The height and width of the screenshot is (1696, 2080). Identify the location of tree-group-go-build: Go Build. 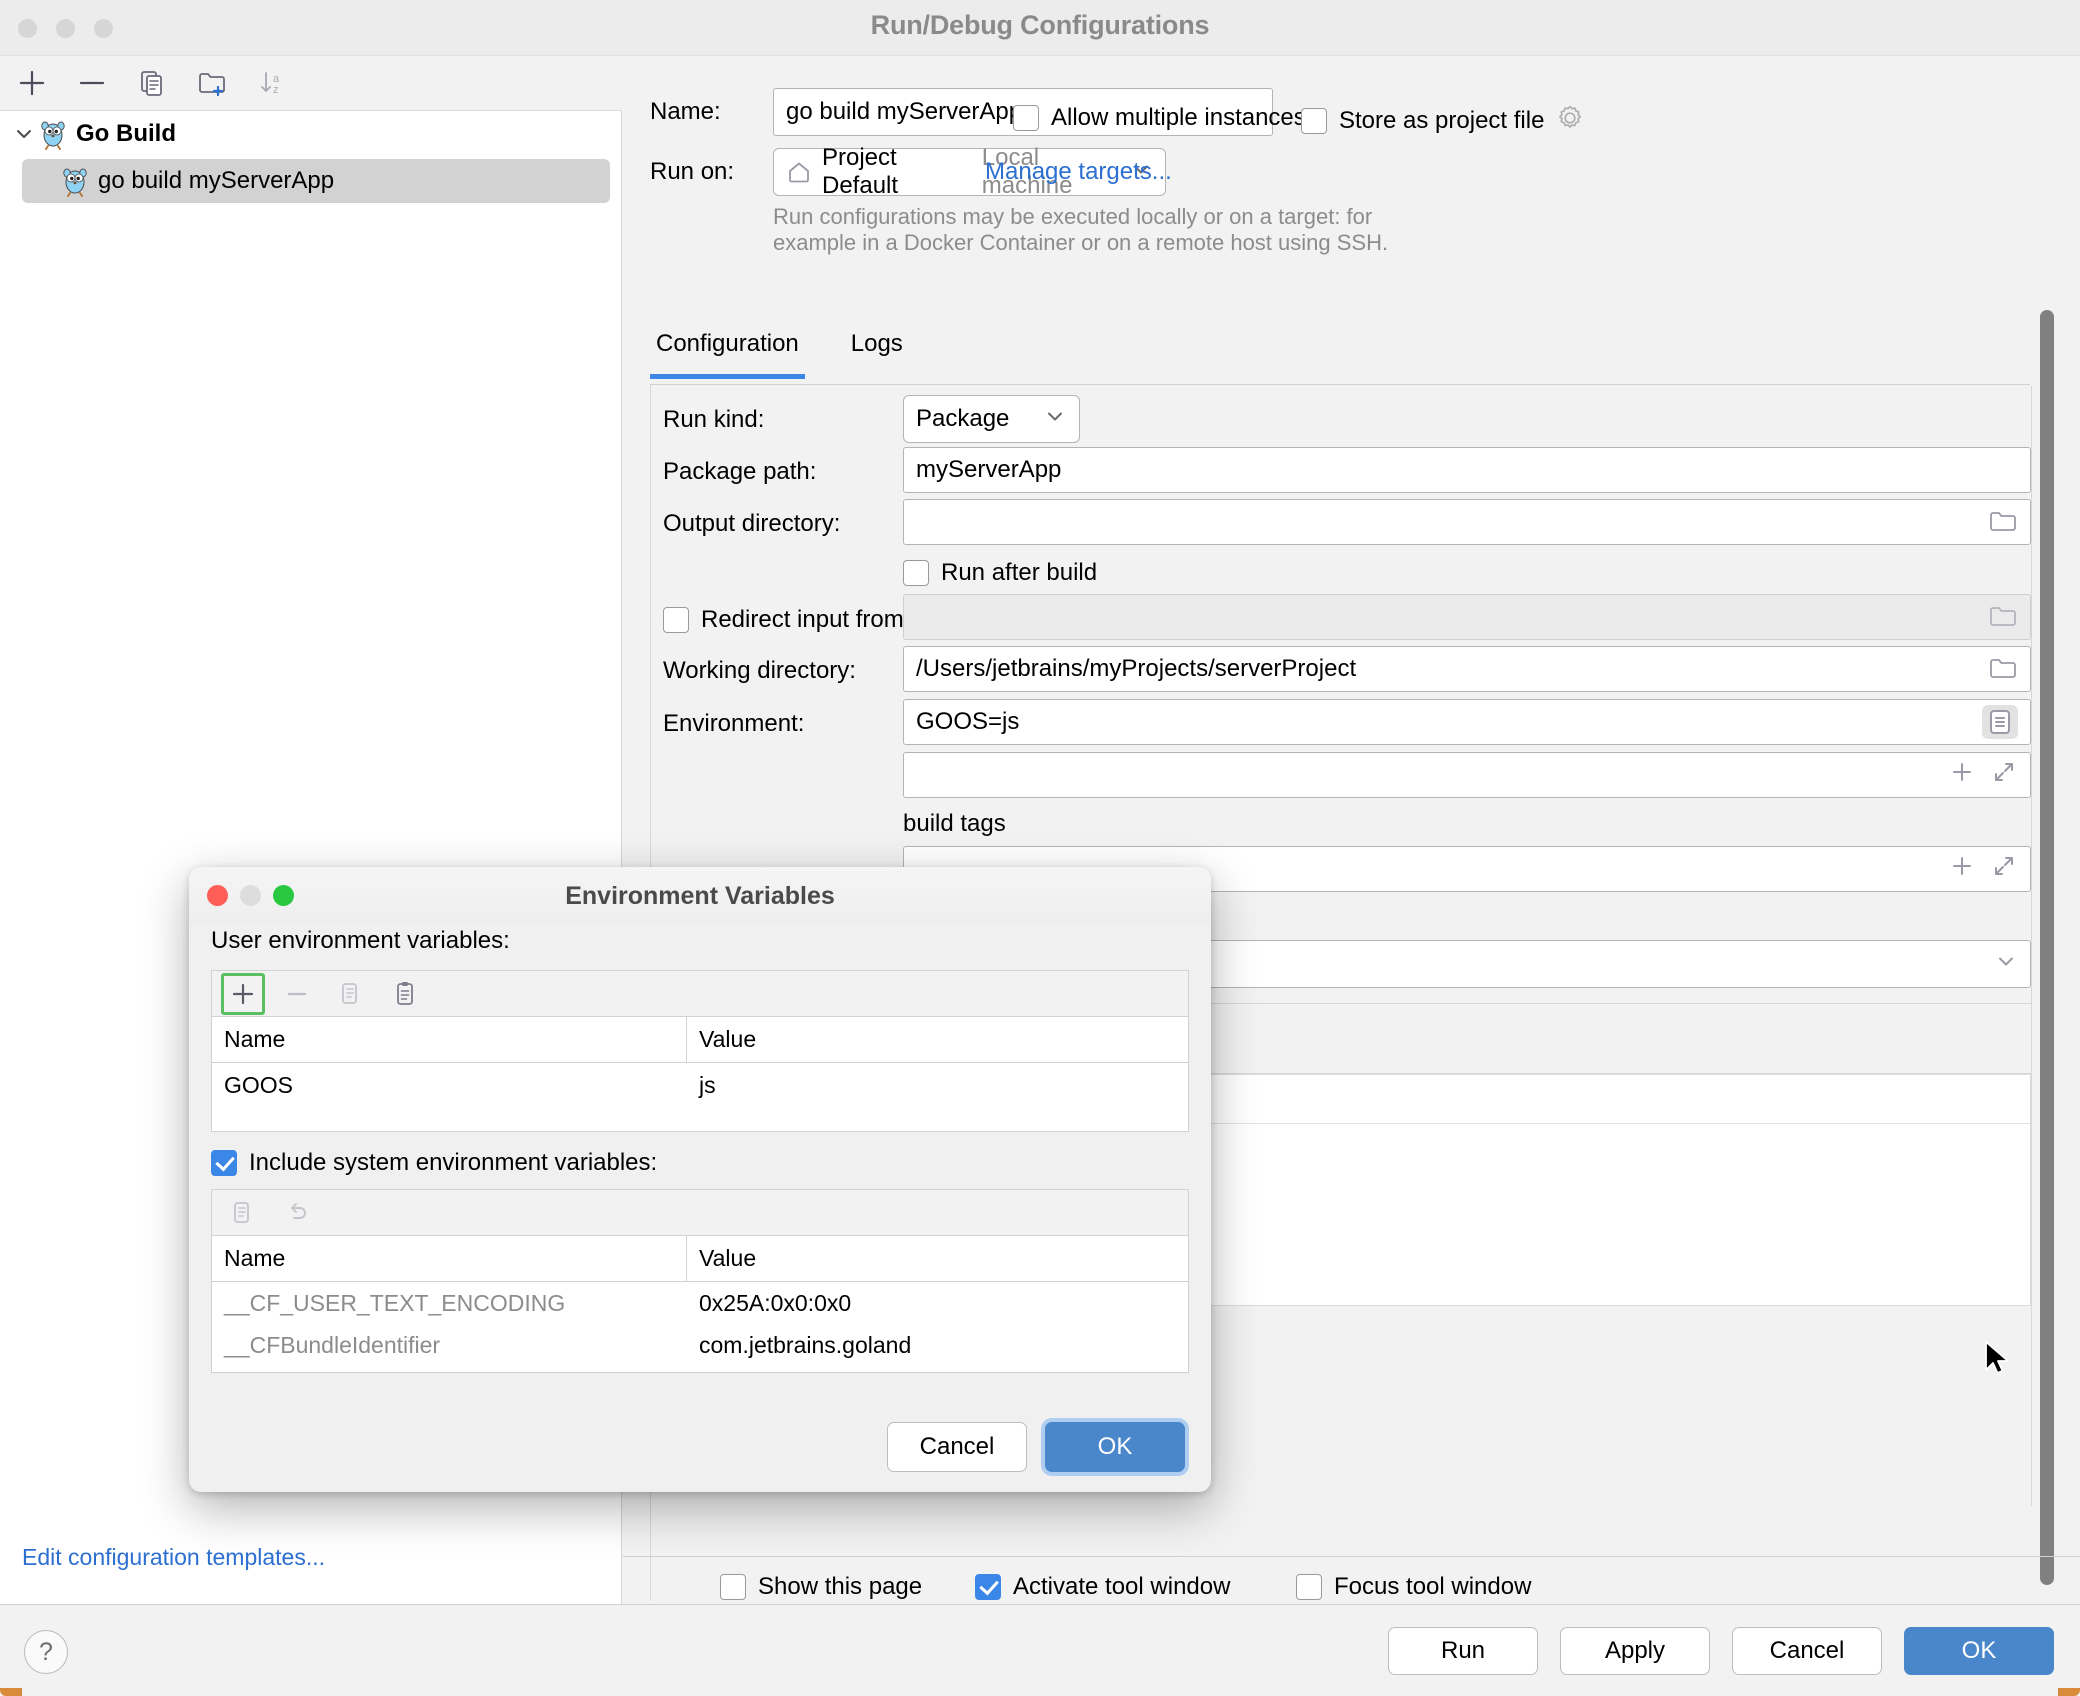
(311, 134).